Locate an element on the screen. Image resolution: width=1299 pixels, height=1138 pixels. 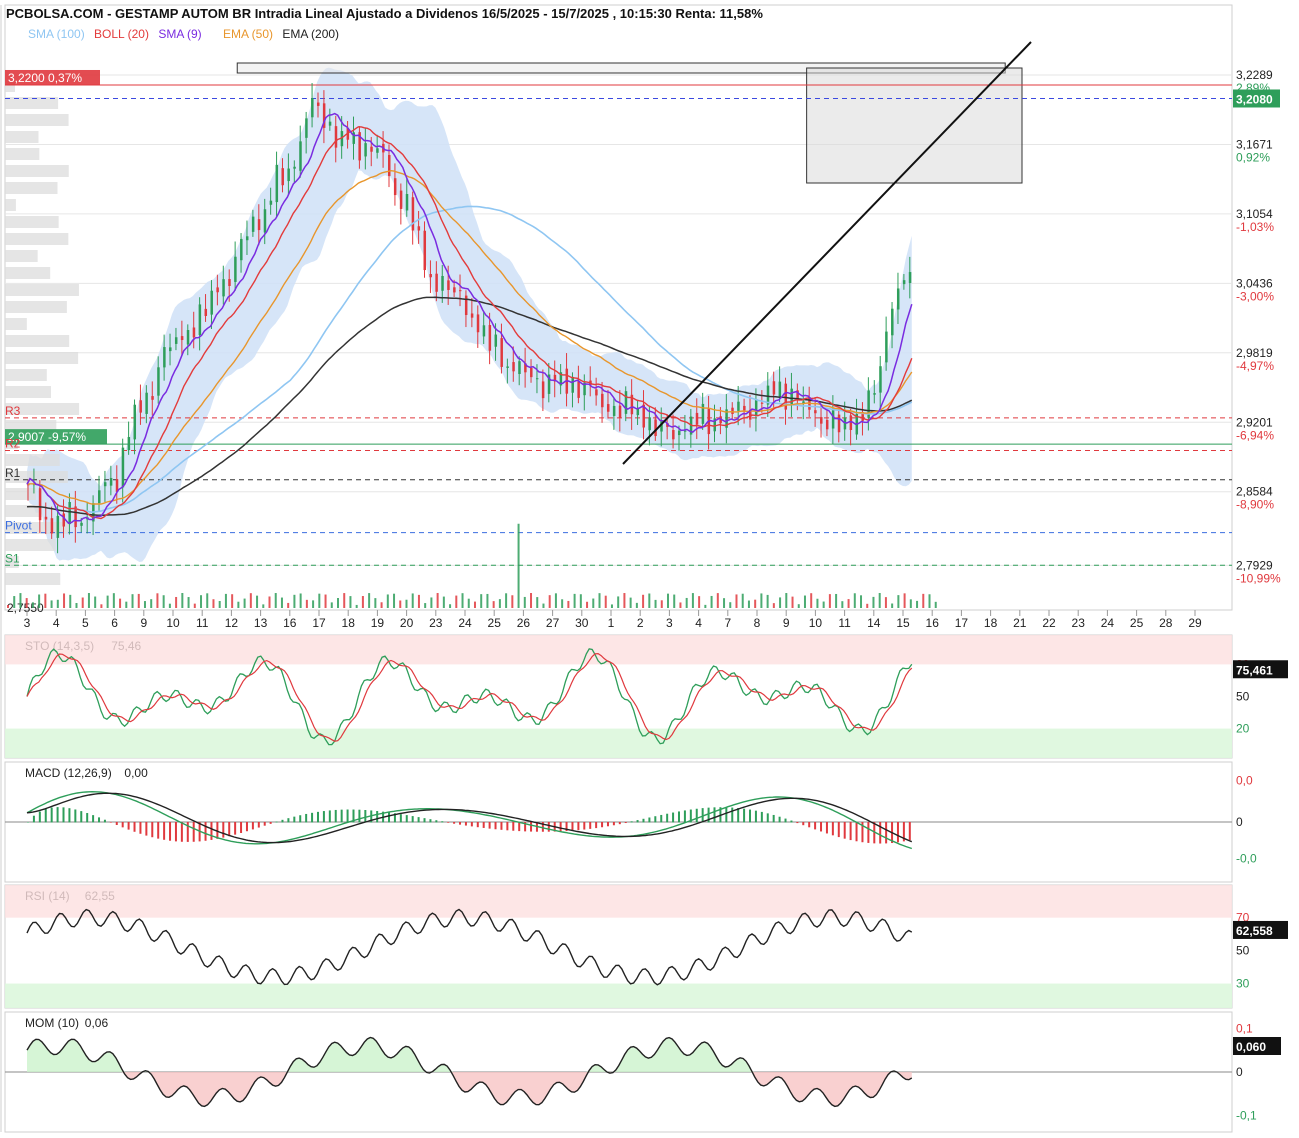
x-tick-label: 29 is located at coordinates (1195, 623).